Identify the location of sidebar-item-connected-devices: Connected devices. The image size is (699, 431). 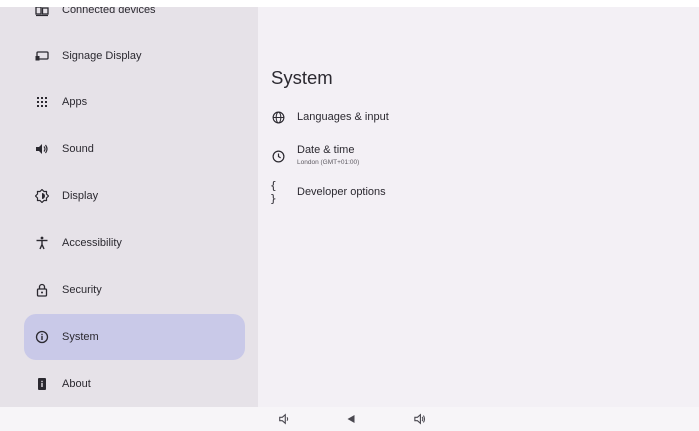
(134, 20).